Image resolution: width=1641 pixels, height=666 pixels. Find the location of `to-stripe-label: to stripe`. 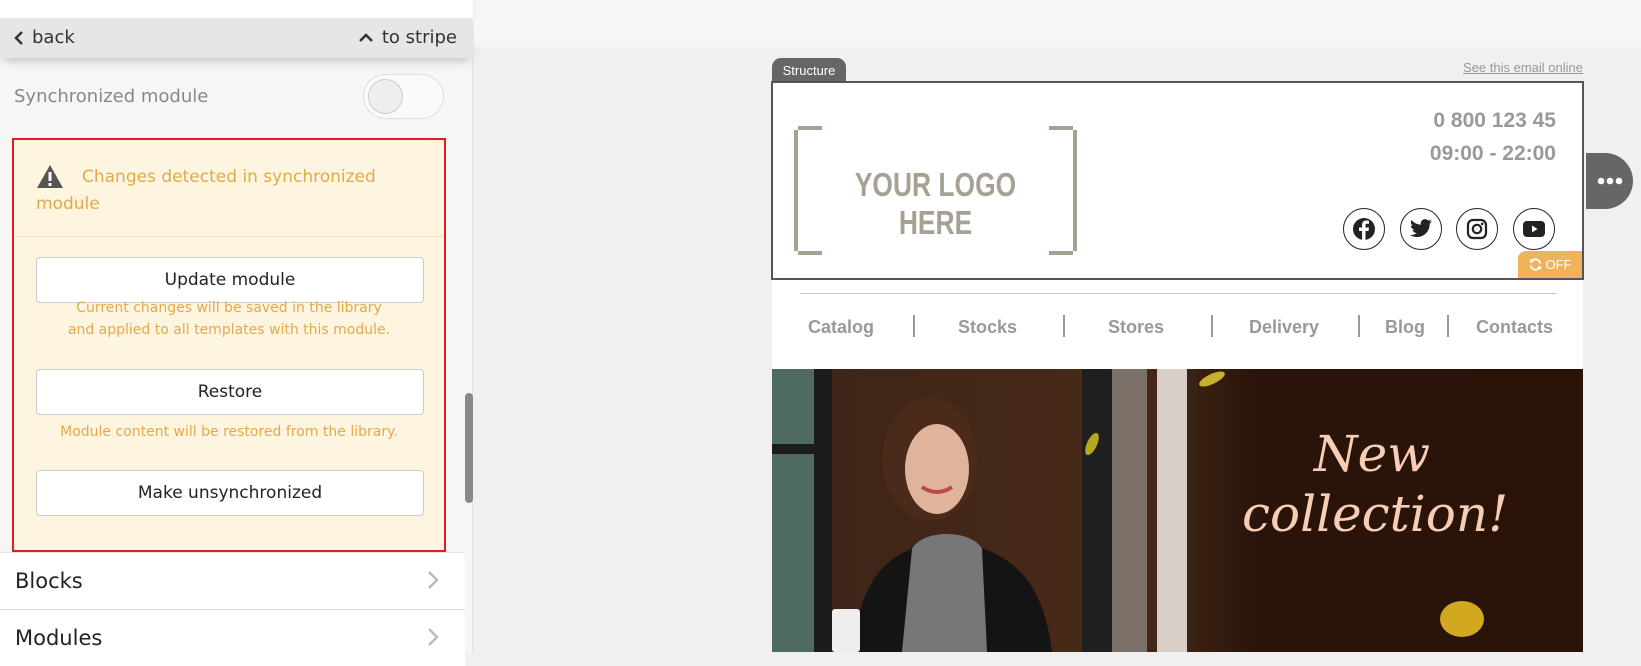

to-stripe-label: to stripe is located at coordinates (419, 37).